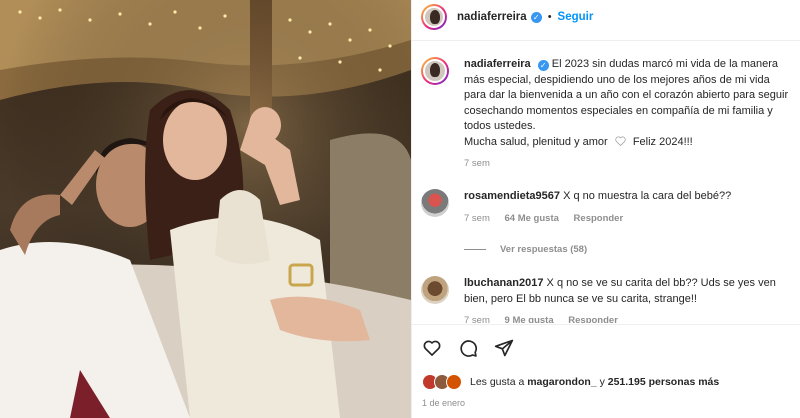 This screenshot has height=418, width=800. I want to click on view-replies-button: Ver respuestas (58), so click(525, 249).